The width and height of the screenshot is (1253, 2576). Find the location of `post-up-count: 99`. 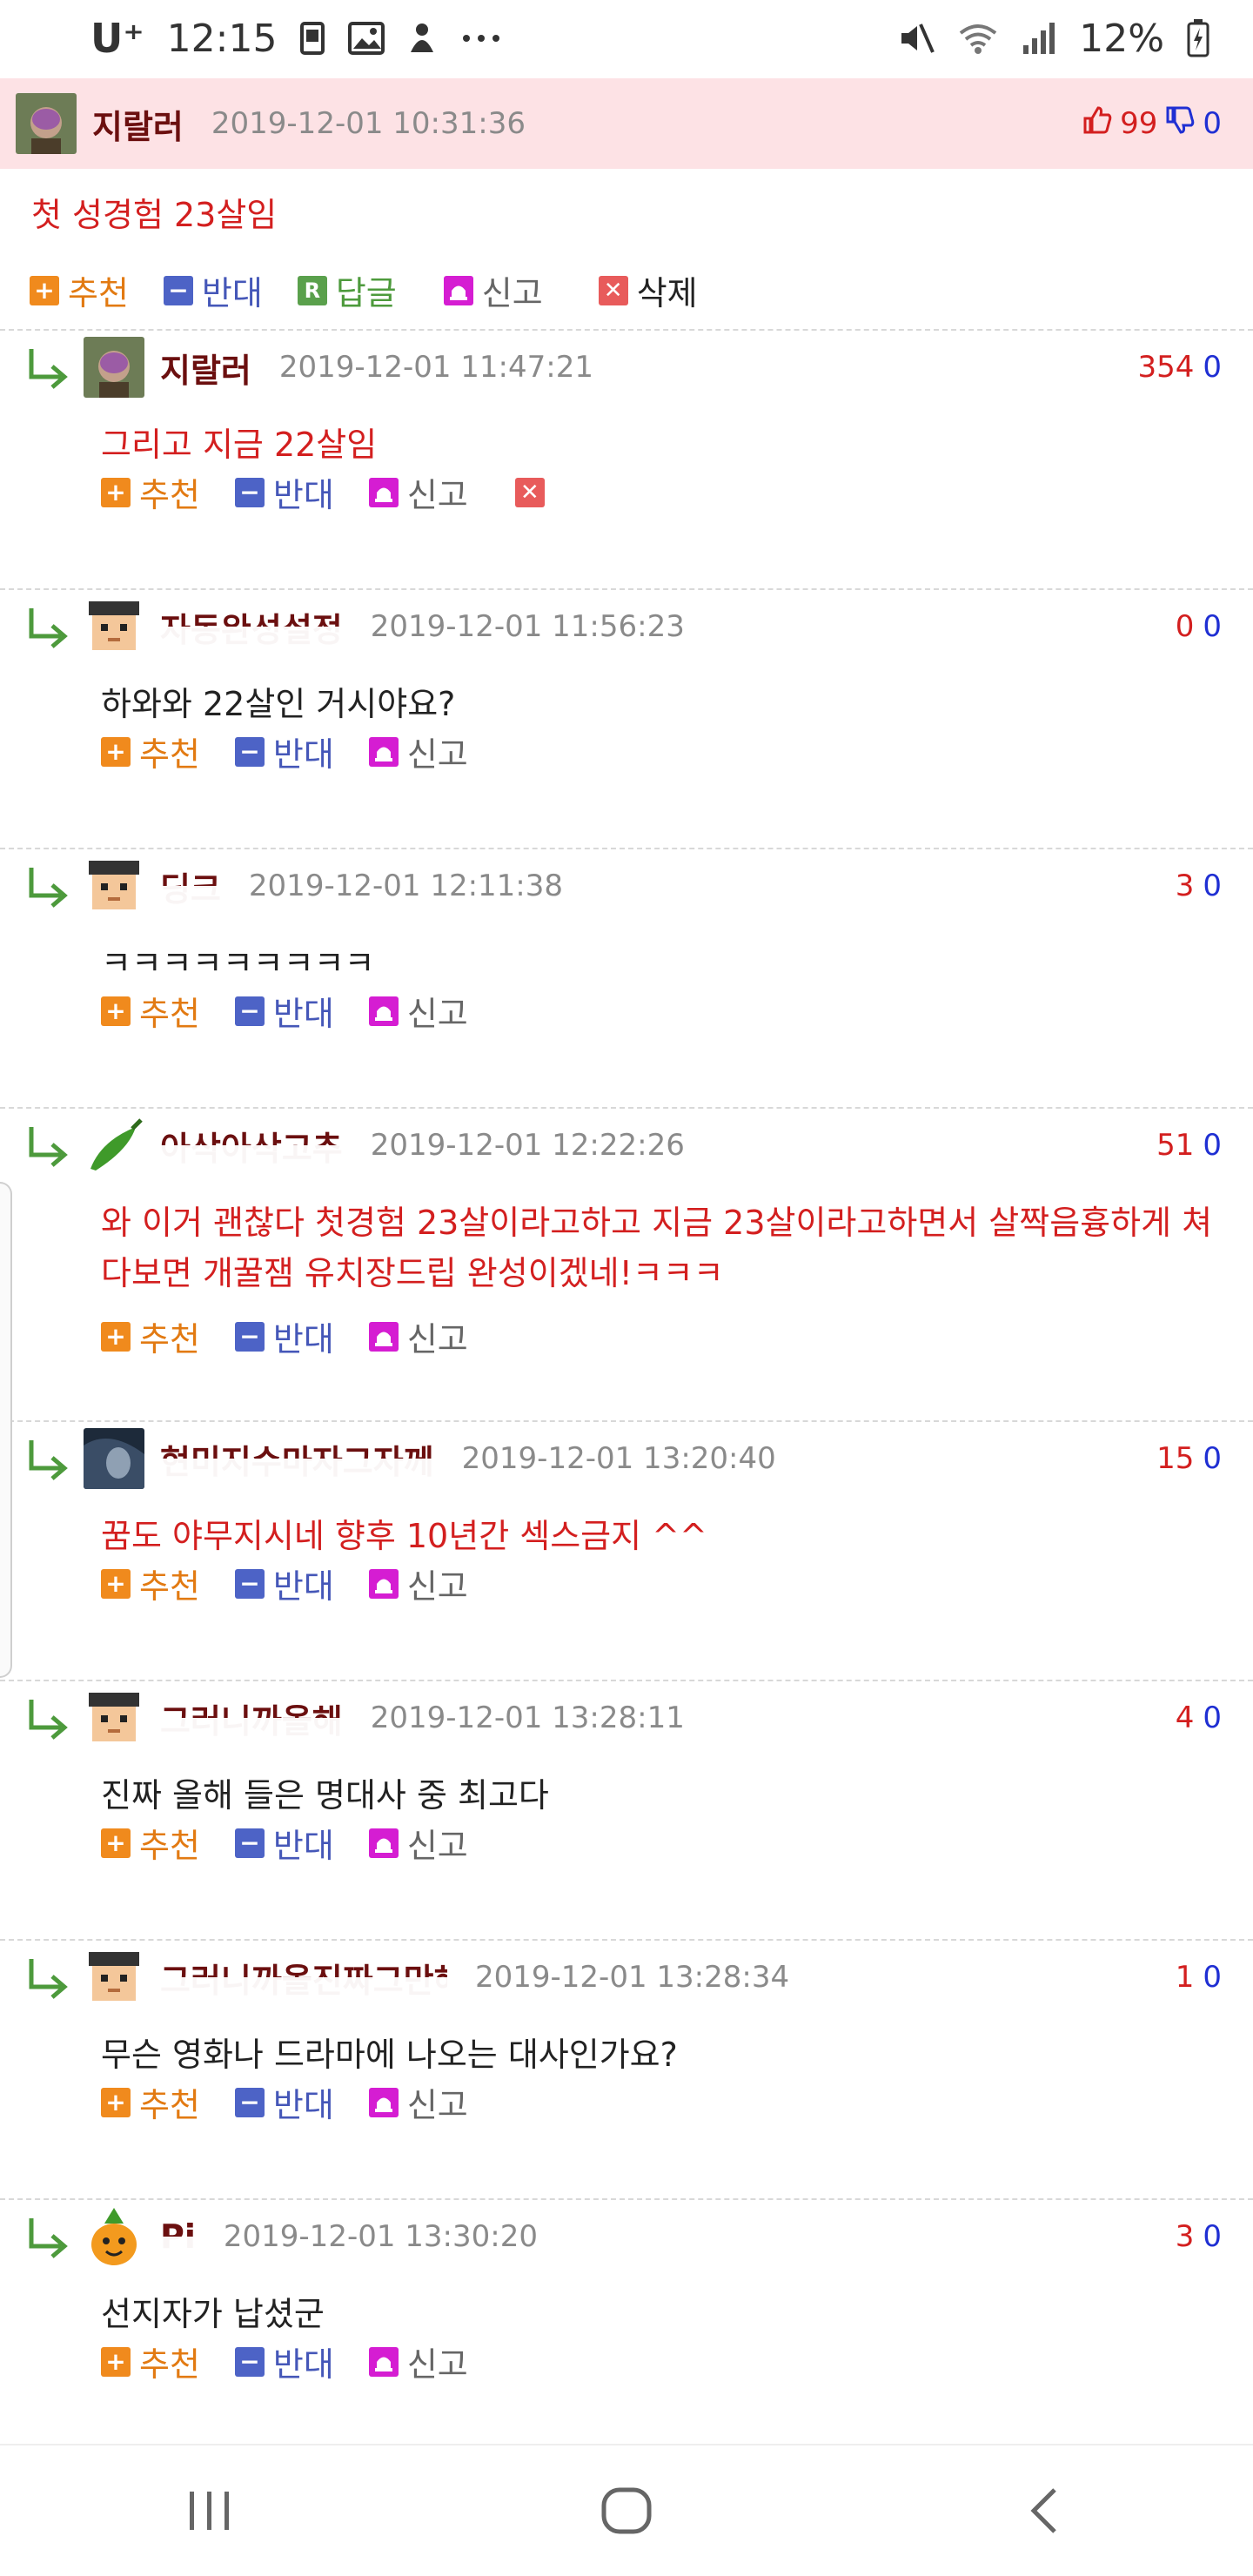

post-up-count: 99 is located at coordinates (1139, 123).